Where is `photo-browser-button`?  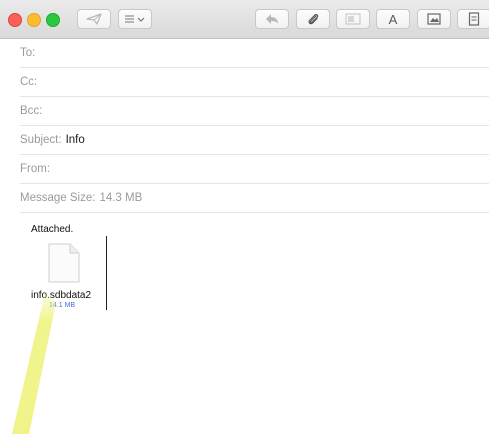
photo-browser-button is located at coordinates (434, 19).